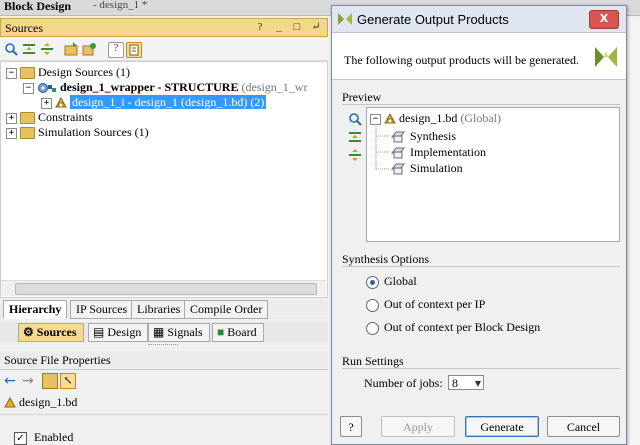 Image resolution: width=640 pixels, height=445 pixels. What do you see at coordinates (345, 21) in the screenshot?
I see `vivado-logo-icon` at bounding box center [345, 21].